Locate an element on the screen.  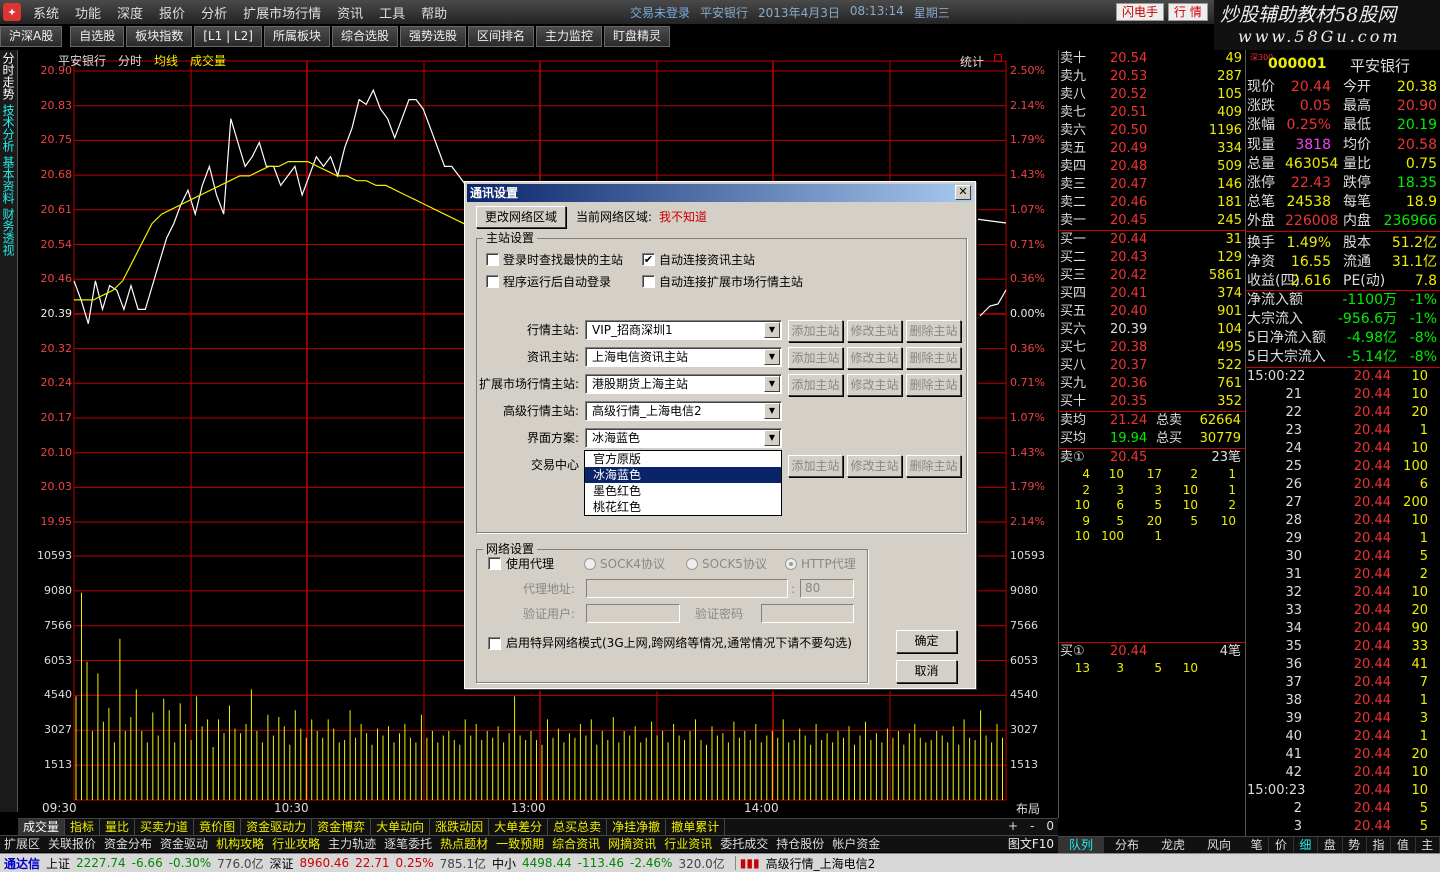
buy-row: 买一 20.44 31 is located at coordinates (1151, 240).